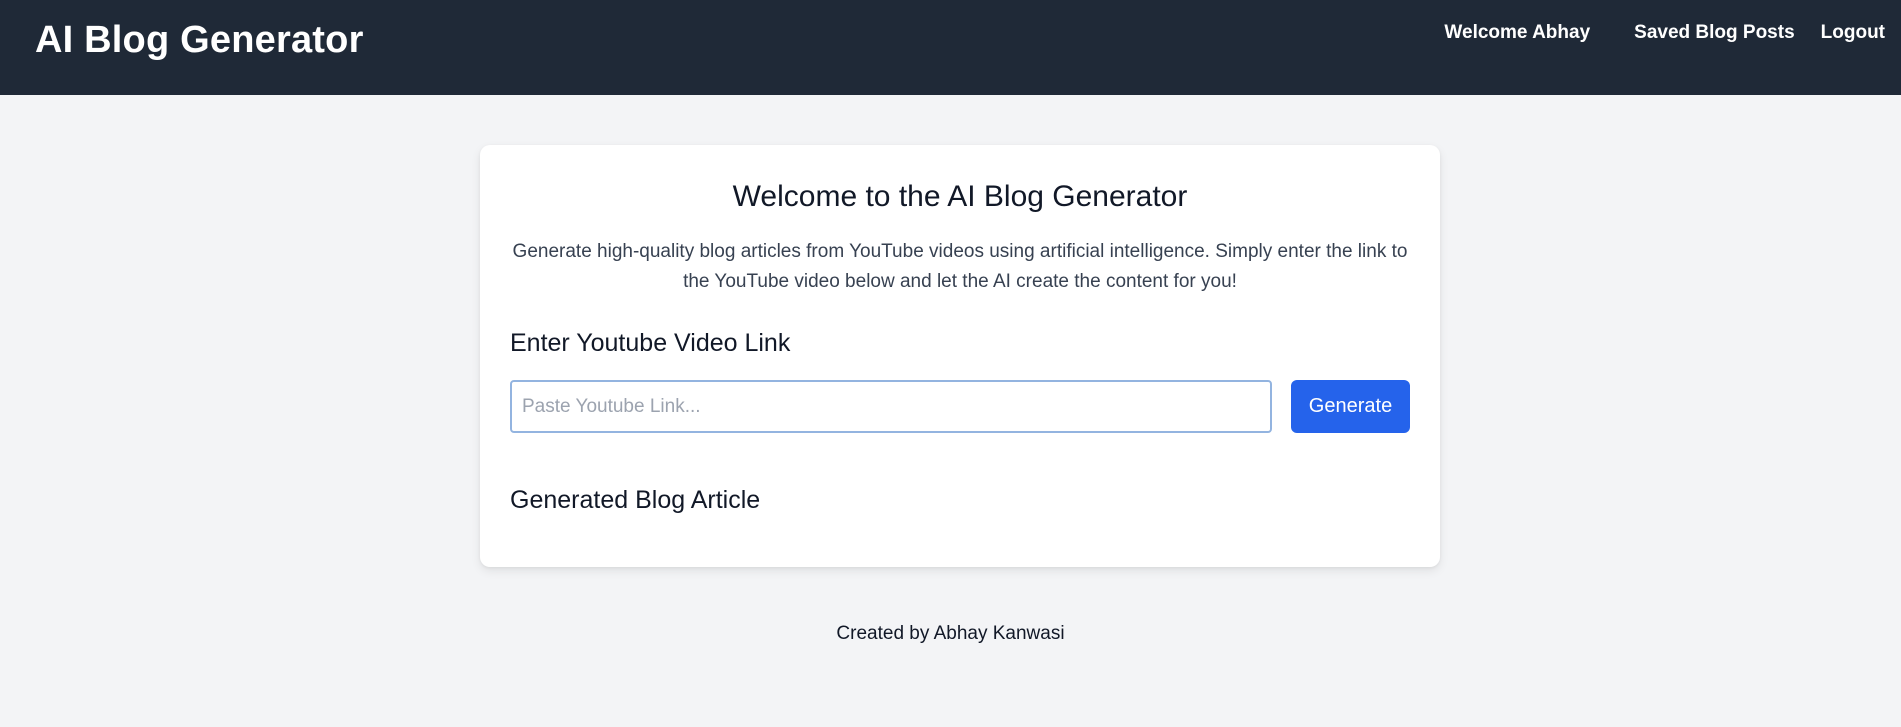 The height and width of the screenshot is (727, 1901). Describe the element at coordinates (1486, 32) in the screenshot. I see `welcome-prefix: Welcome` at that location.